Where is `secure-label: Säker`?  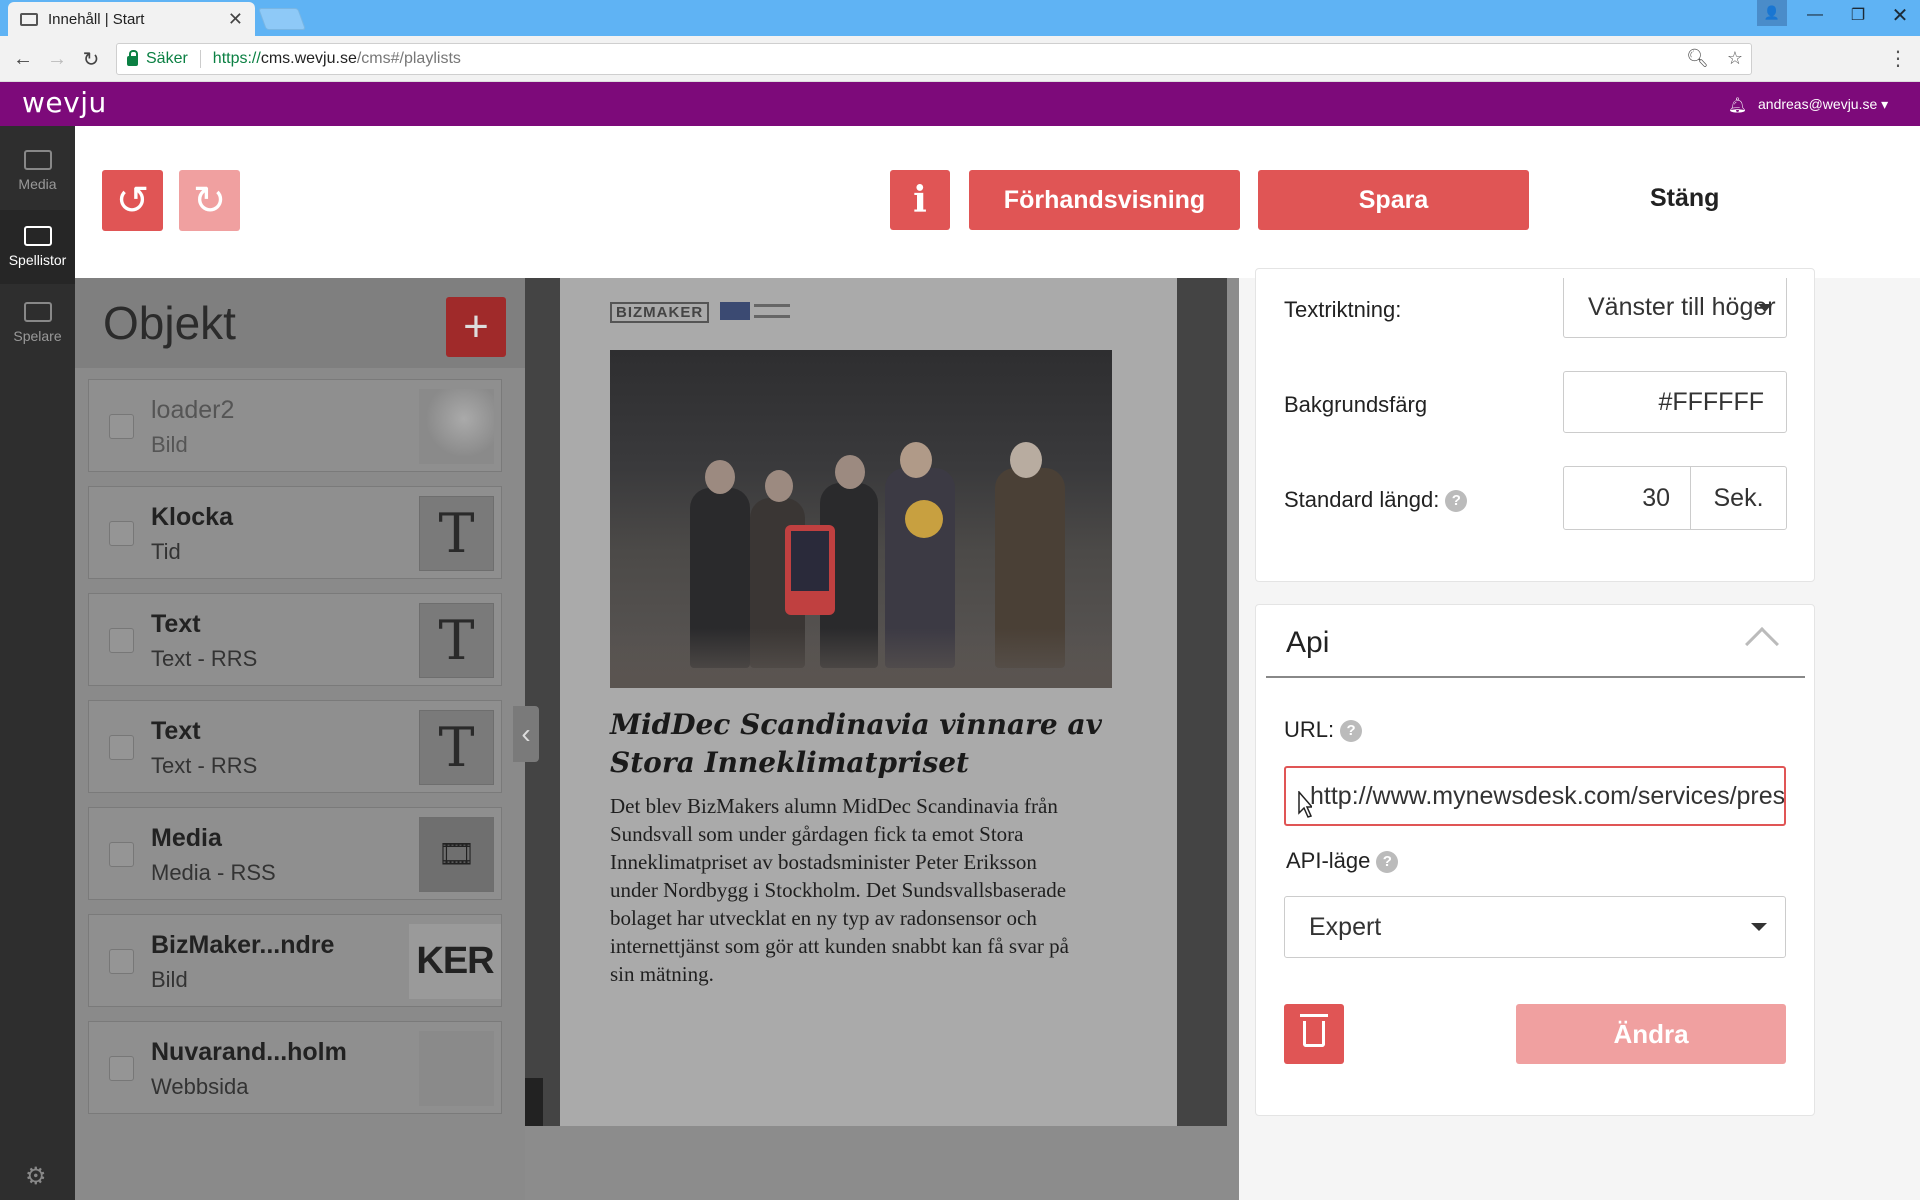
secure-label: Säker is located at coordinates (167, 58).